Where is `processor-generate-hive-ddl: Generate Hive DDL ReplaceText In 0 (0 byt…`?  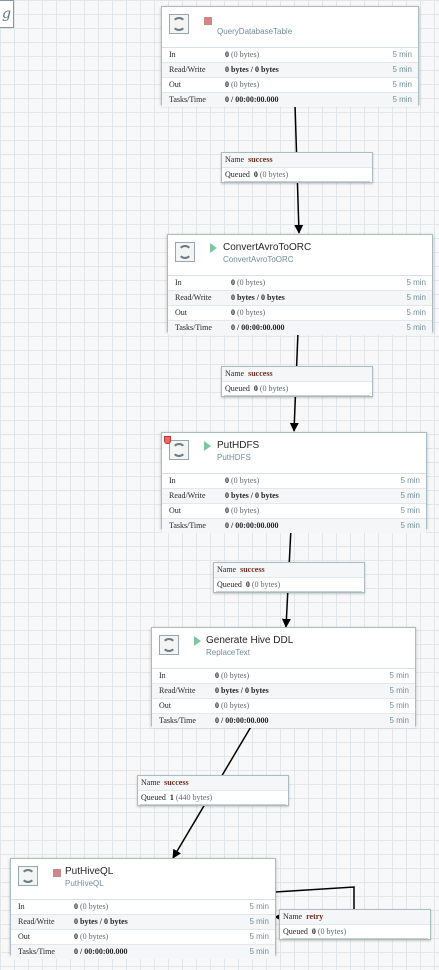 processor-generate-hive-ddl: Generate Hive DDL ReplaceText In 0 (0 byt… is located at coordinates (283, 677).